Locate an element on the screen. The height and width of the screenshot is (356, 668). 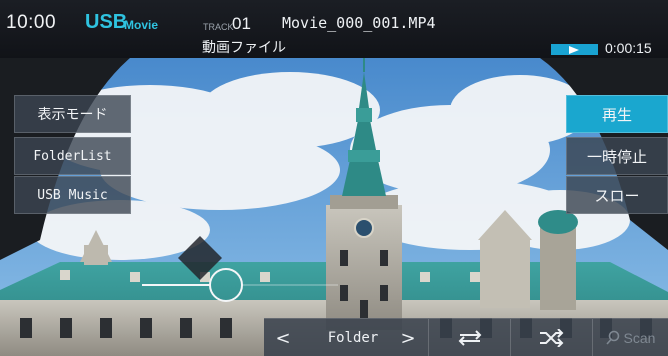
folder-next-button: > is located at coordinates (408, 337).